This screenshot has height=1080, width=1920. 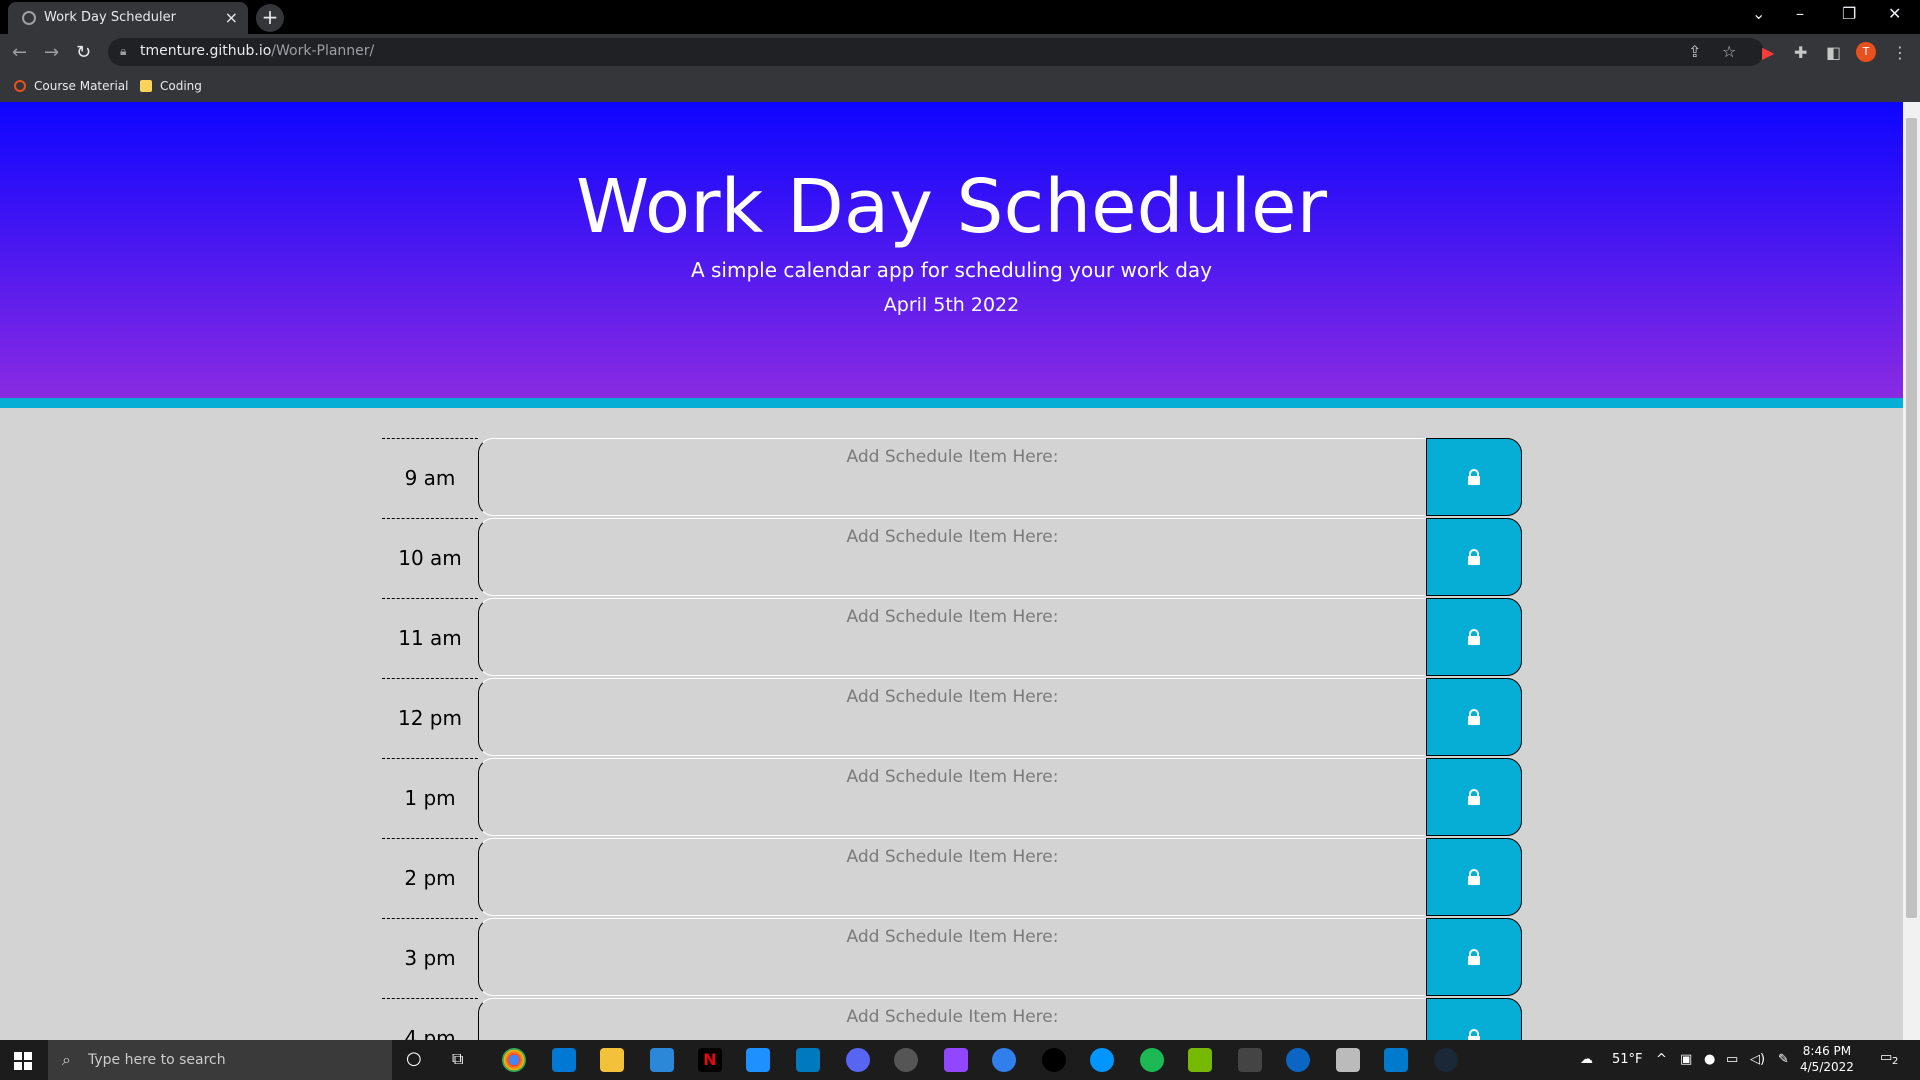 What do you see at coordinates (514, 1060) in the screenshot?
I see `chrome-icon` at bounding box center [514, 1060].